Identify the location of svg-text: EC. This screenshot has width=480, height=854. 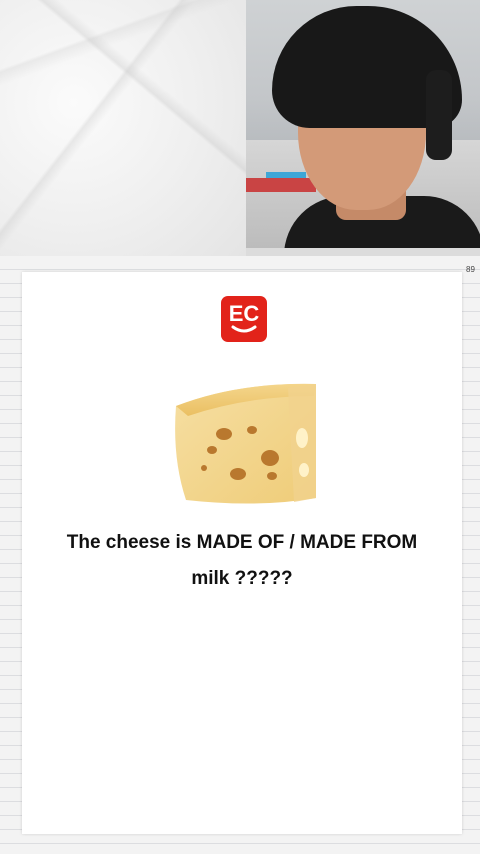
(244, 313).